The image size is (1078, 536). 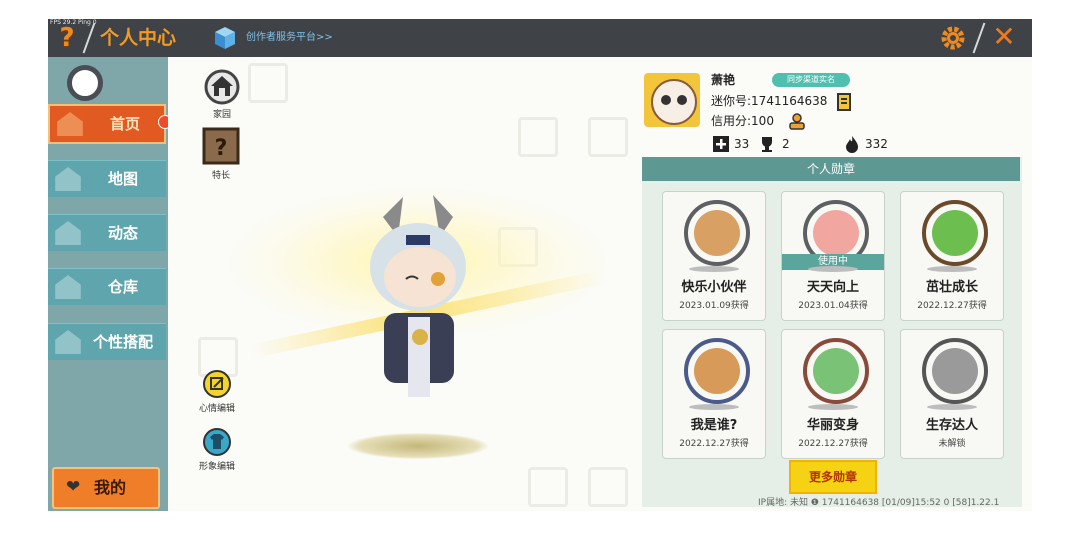 What do you see at coordinates (85, 83) in the screenshot?
I see `profile-toggle` at bounding box center [85, 83].